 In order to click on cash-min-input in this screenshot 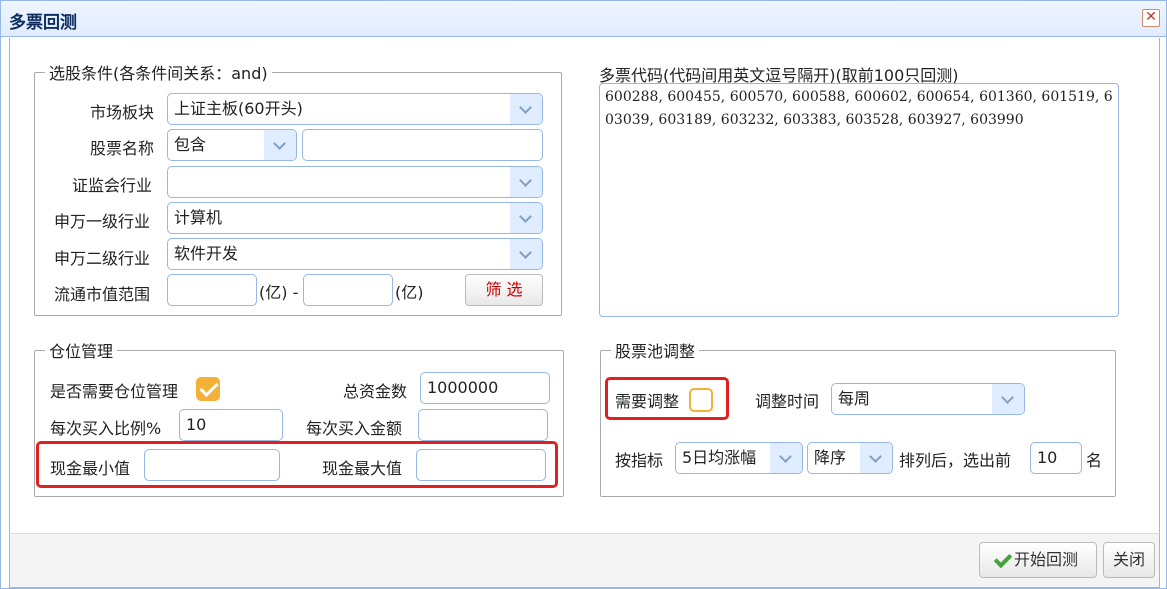, I will do `click(212, 465)`.